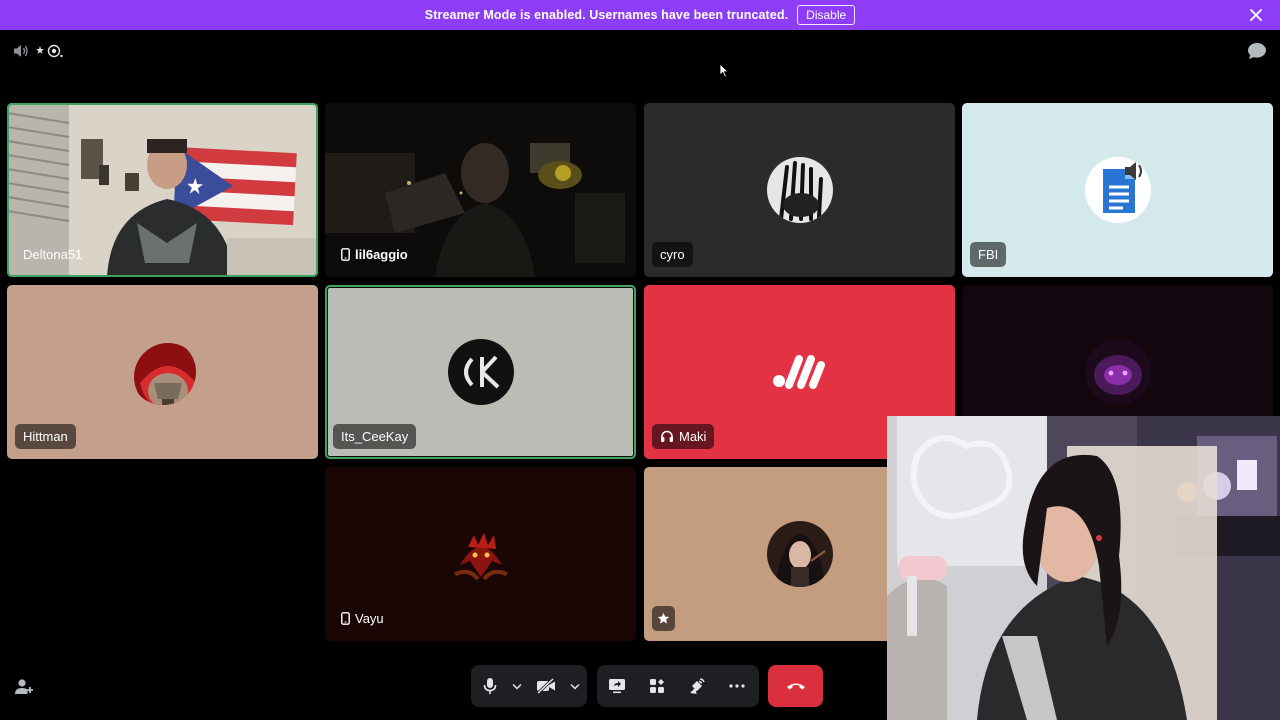 Image resolution: width=1280 pixels, height=720 pixels. I want to click on participant-nametag: Its_CeeKay, so click(375, 436).